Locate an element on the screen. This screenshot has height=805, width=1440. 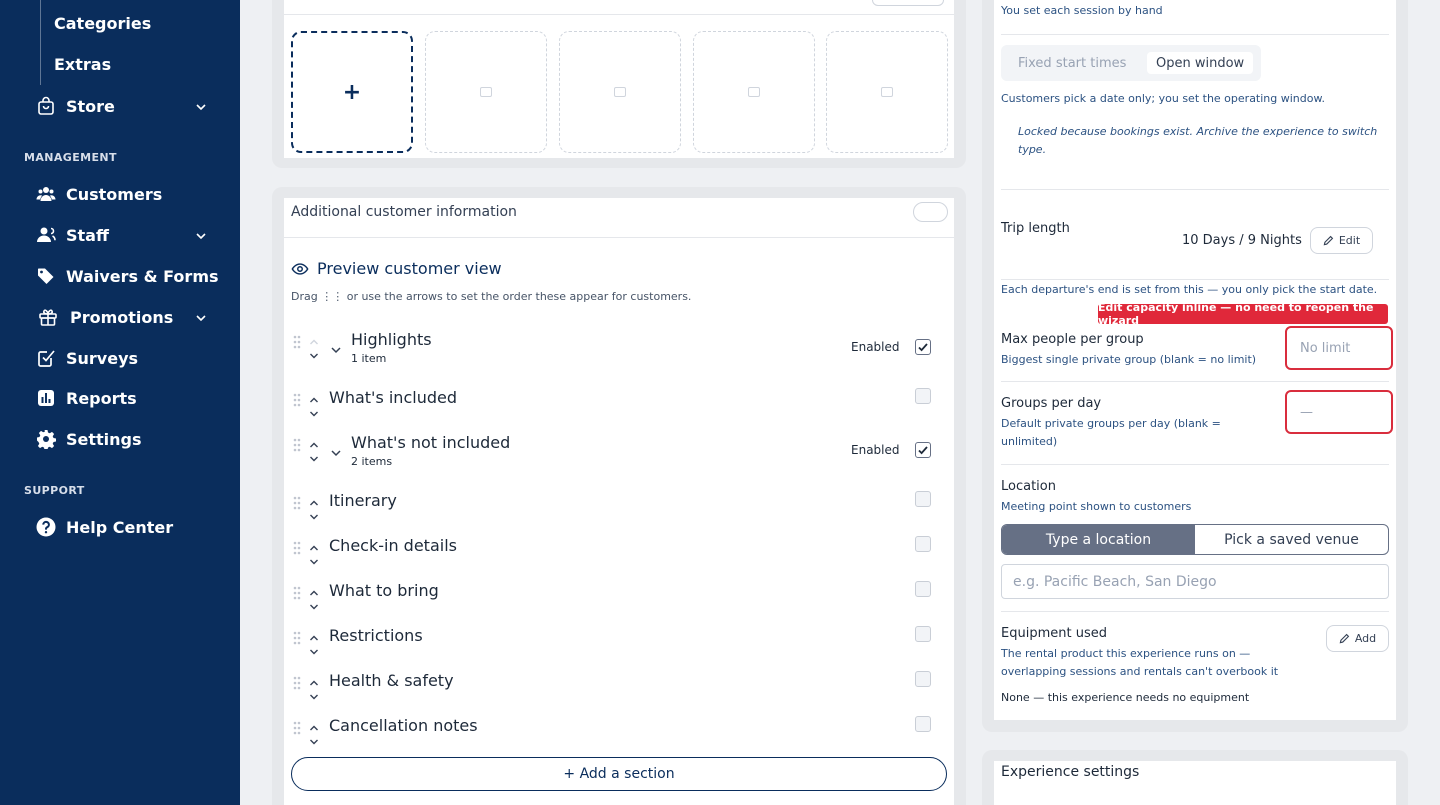
section-item-count: 1 item is located at coordinates (369, 358).